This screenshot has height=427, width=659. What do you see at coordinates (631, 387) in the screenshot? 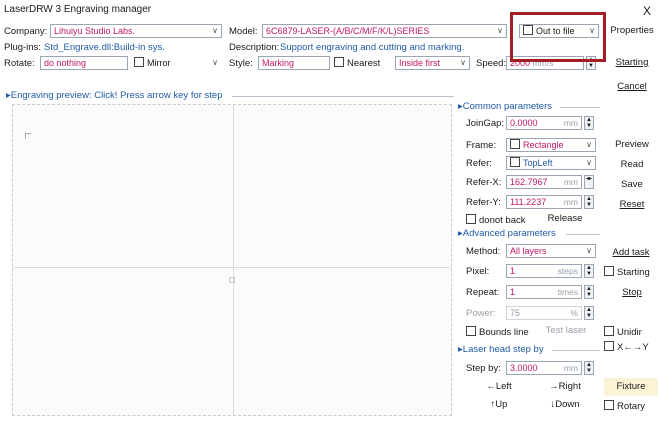
I see `fixture-button: Fixture` at bounding box center [631, 387].